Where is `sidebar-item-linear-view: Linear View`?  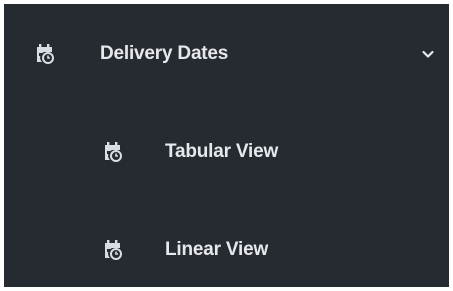 sidebar-item-linear-view: Linear View is located at coordinates (226, 250).